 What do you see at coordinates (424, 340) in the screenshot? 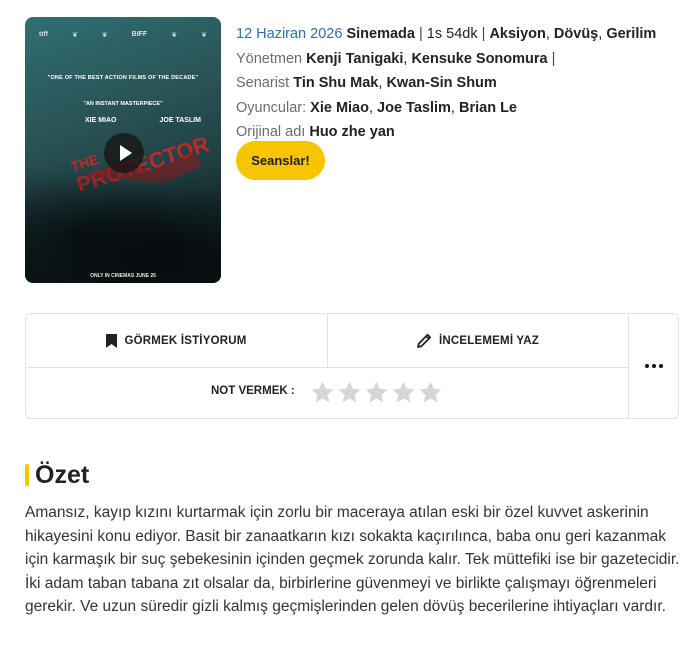
I see `pencil-icon` at bounding box center [424, 340].